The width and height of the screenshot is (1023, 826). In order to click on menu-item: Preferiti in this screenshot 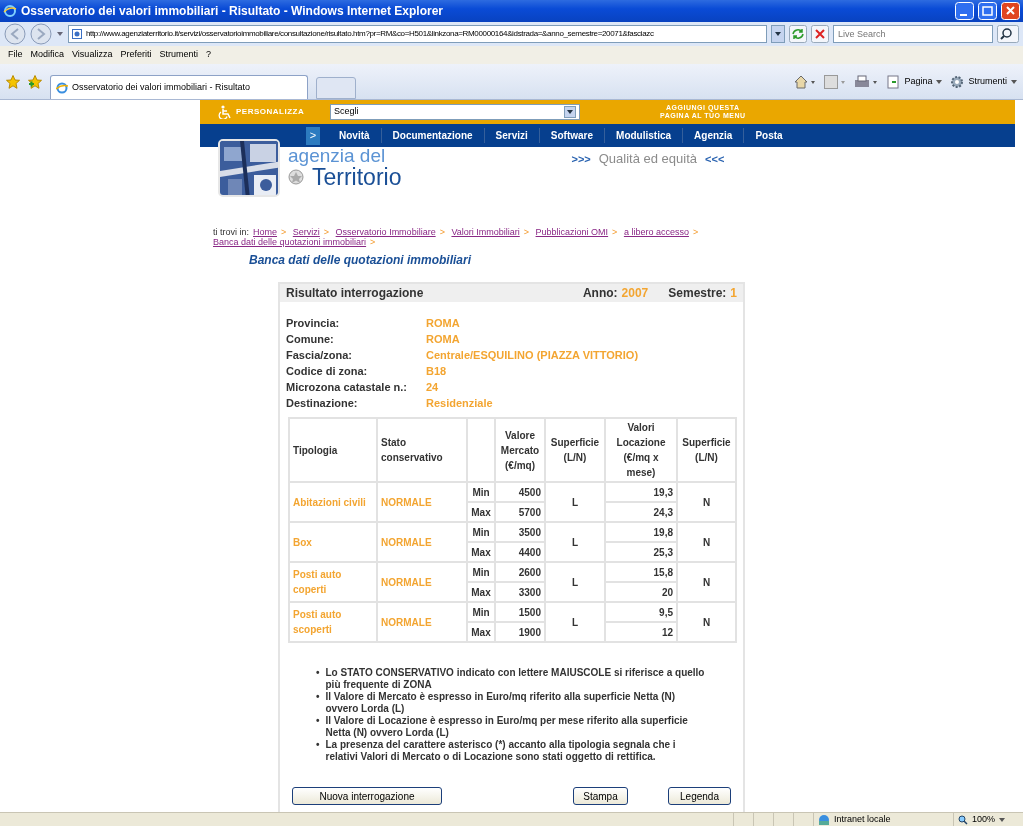, I will do `click(136, 55)`.